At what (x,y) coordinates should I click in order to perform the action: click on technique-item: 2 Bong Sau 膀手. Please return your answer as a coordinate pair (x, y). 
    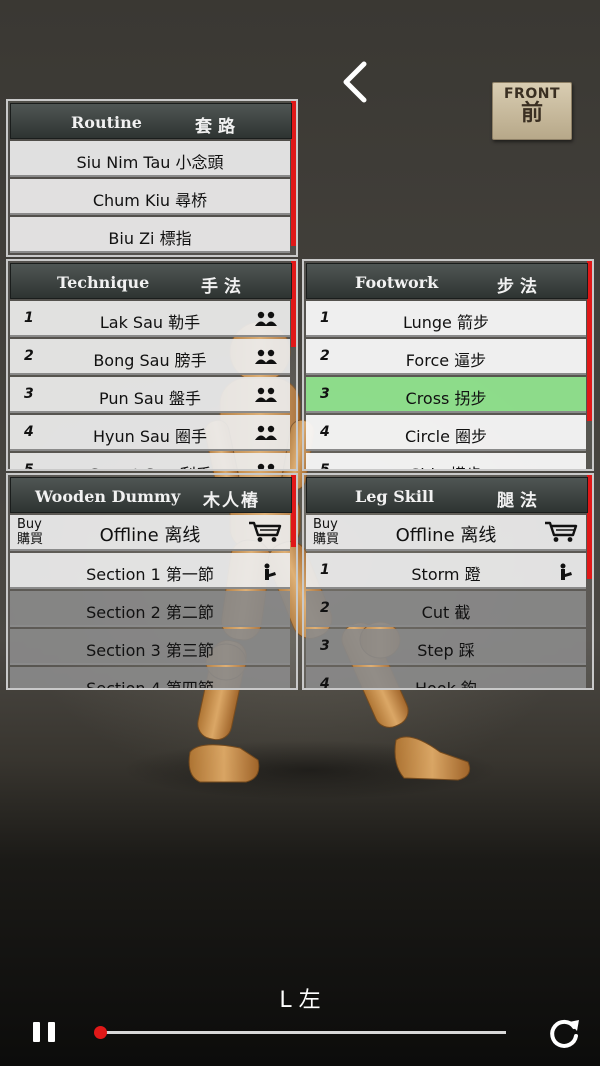
    Looking at the image, I should click on (150, 357).